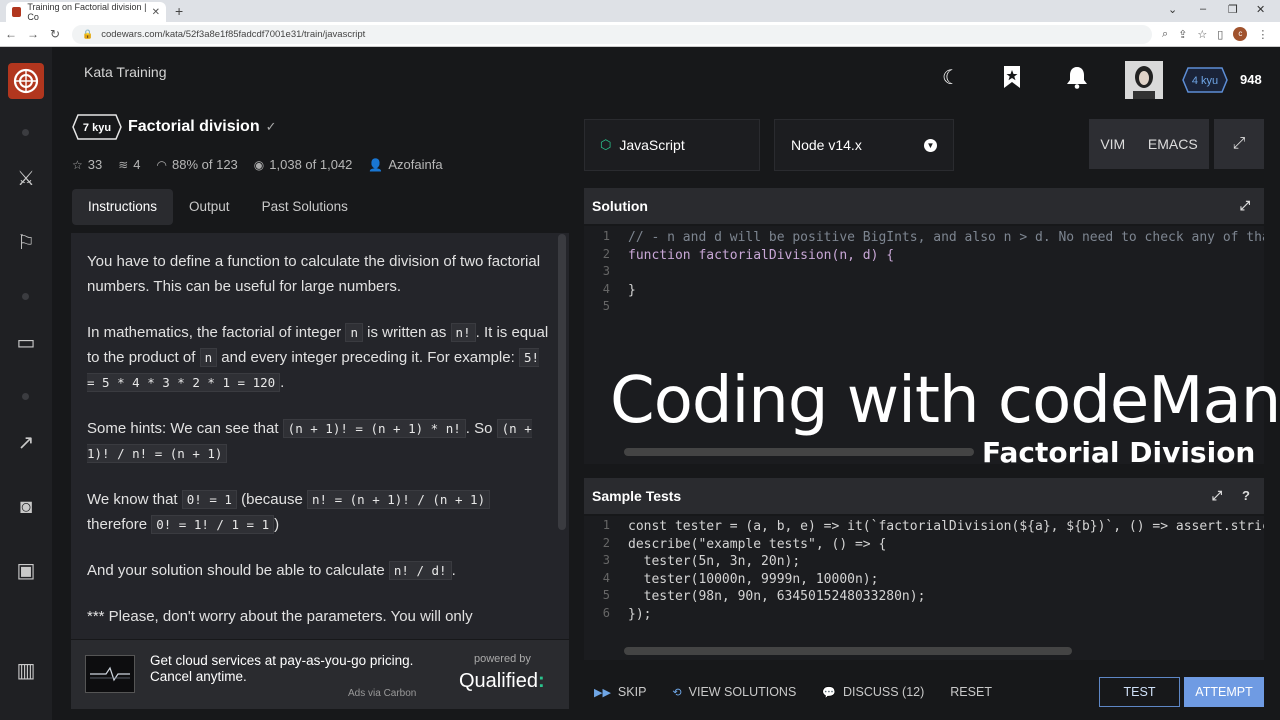  What do you see at coordinates (1144, 80) in the screenshot?
I see `user-avatar` at bounding box center [1144, 80].